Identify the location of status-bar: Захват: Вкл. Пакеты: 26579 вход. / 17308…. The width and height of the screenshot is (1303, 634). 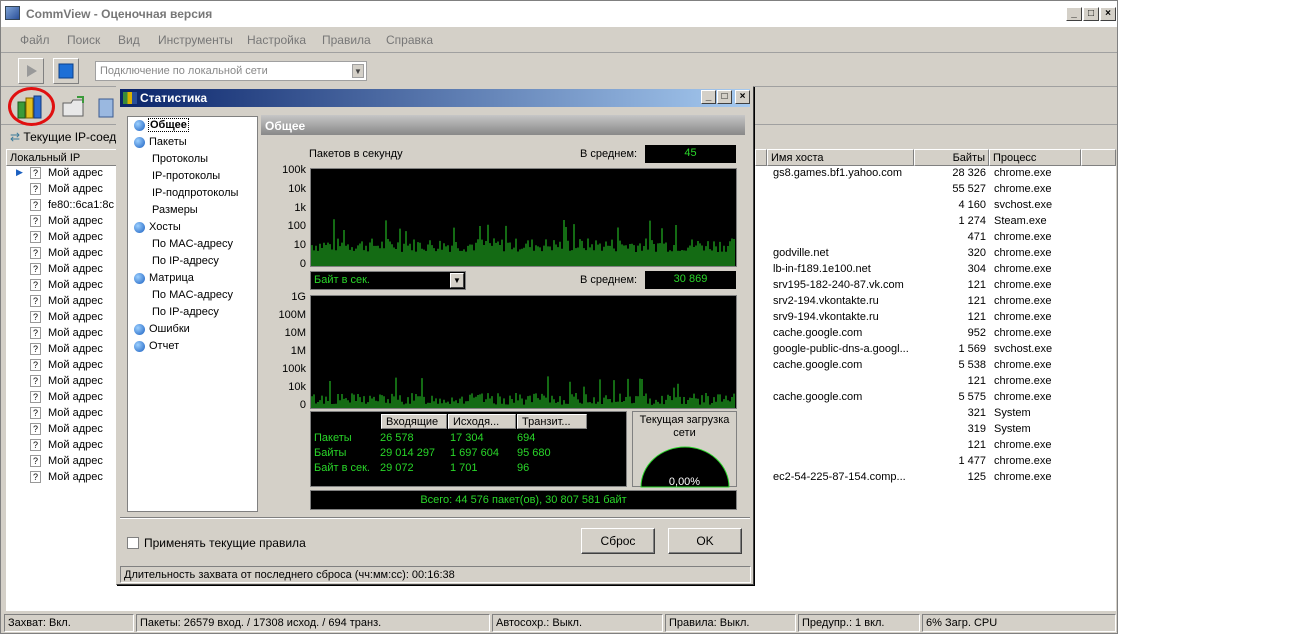
(559, 623).